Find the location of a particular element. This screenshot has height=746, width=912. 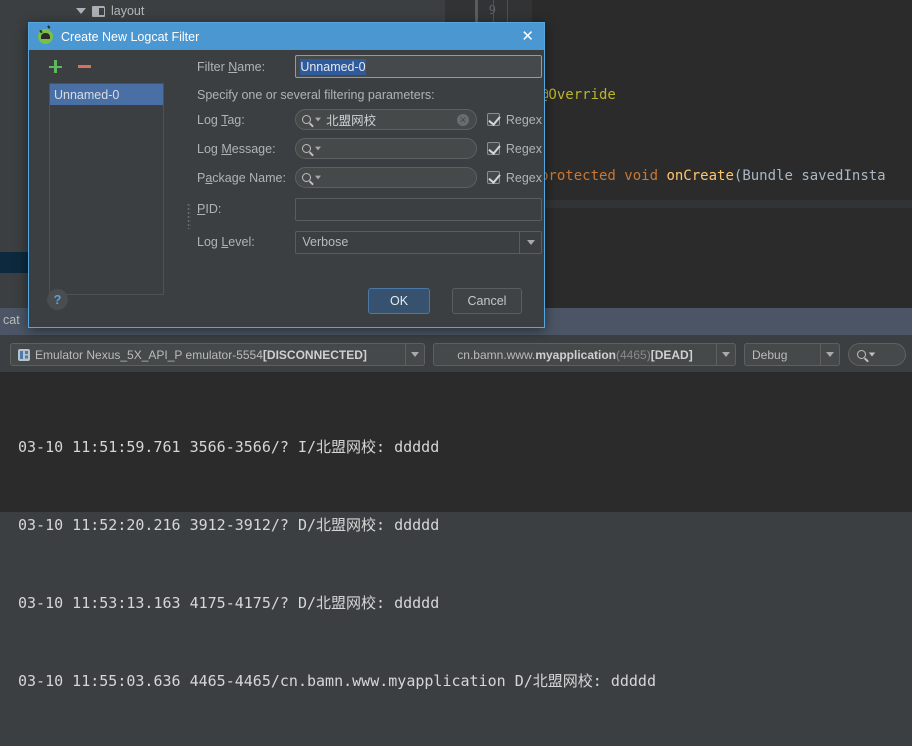

pid-label: PID: is located at coordinates (246, 209).